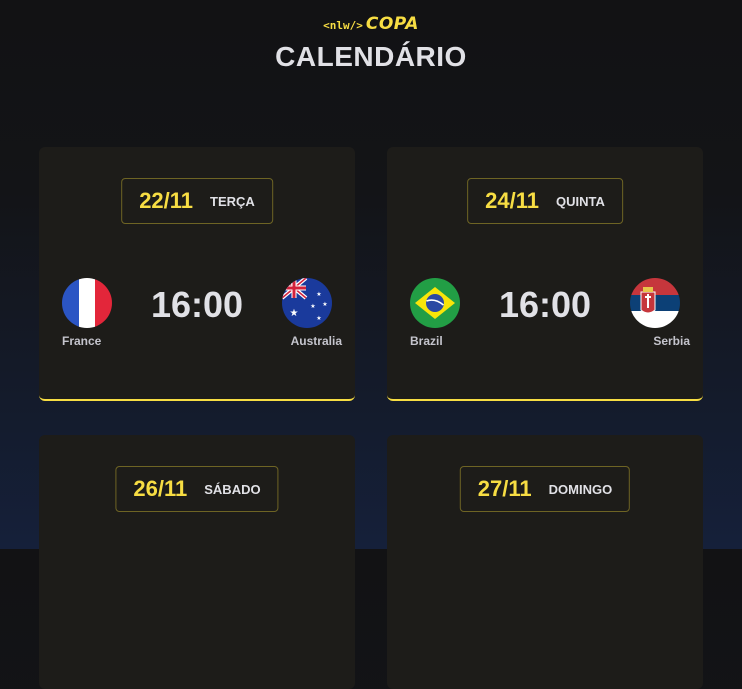 This screenshot has height=689, width=742. Describe the element at coordinates (232, 489) in the screenshot. I see `match-weekday: SÁBADO` at that location.